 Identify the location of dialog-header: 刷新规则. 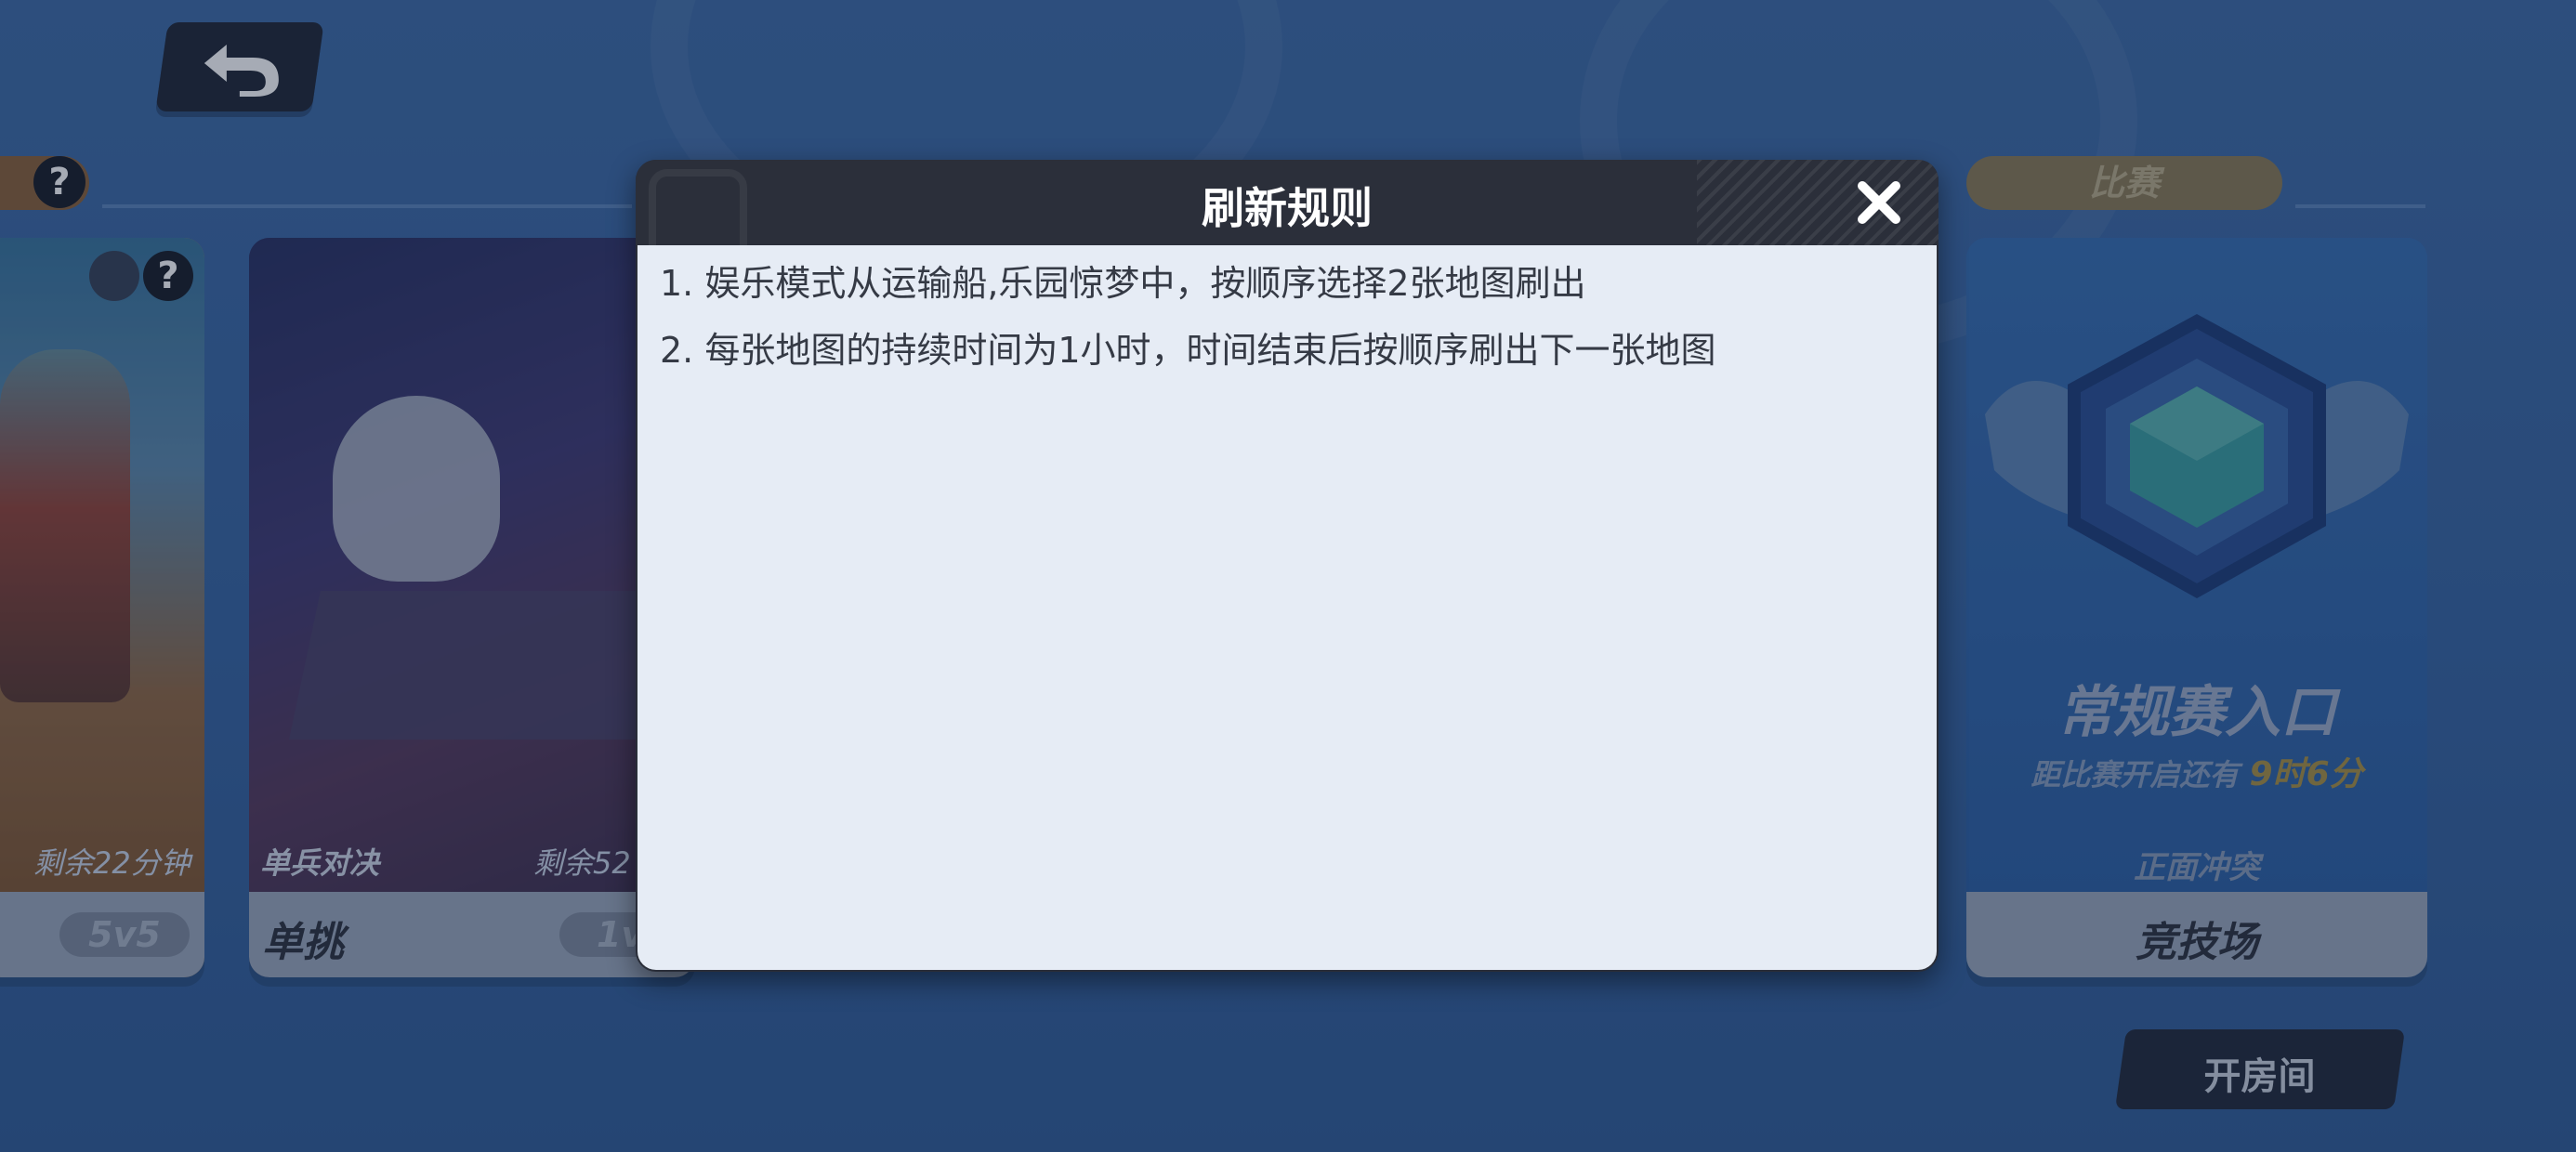
(1287, 214).